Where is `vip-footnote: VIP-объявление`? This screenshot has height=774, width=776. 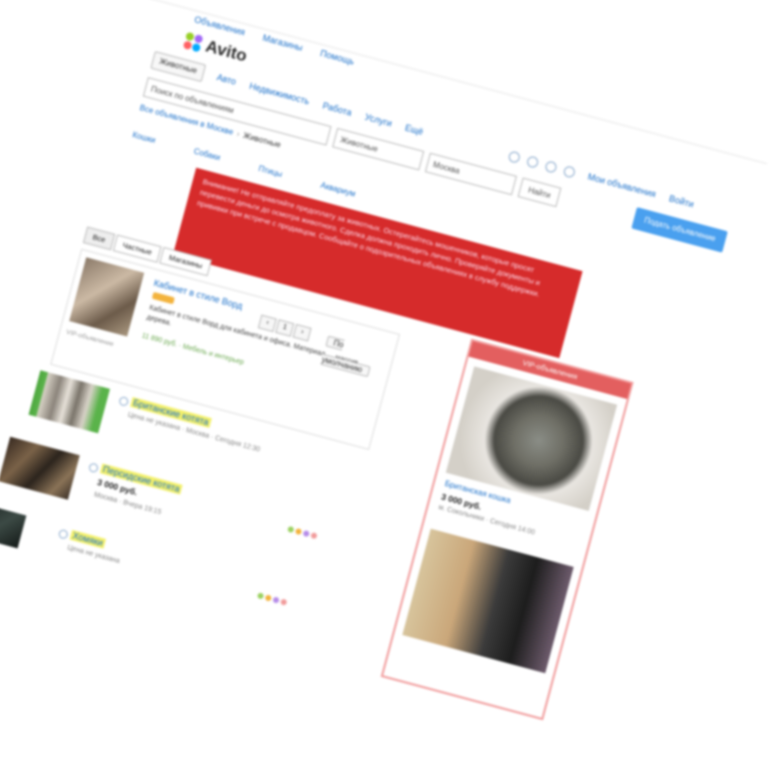 vip-footnote: VIP-объявление is located at coordinates (90, 338).